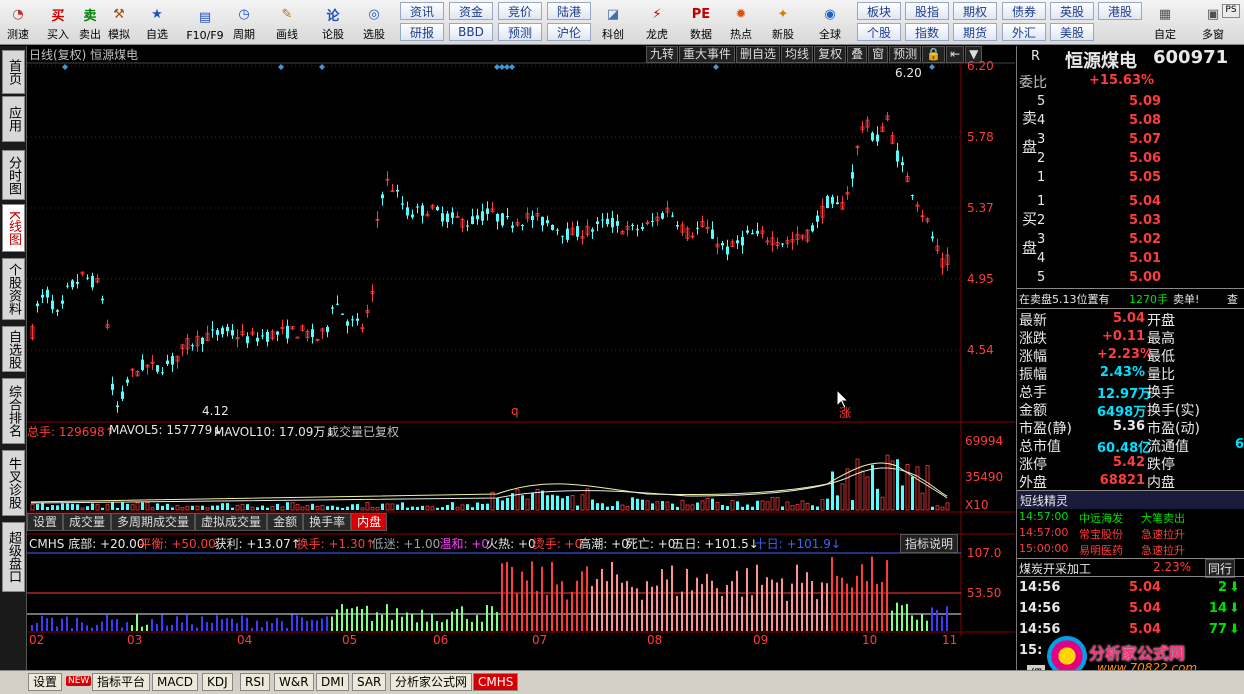  Describe the element at coordinates (830, 54) in the screenshot. I see `chart-tool-4: 复权` at that location.